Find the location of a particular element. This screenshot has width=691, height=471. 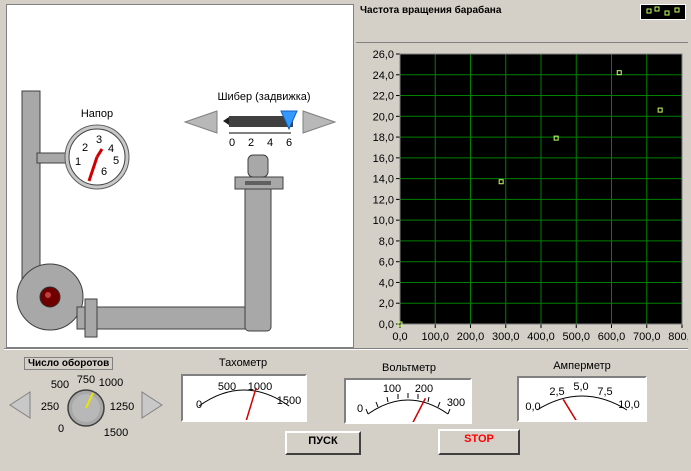

y-tick-label: 2,0 is located at coordinates (386, 304).